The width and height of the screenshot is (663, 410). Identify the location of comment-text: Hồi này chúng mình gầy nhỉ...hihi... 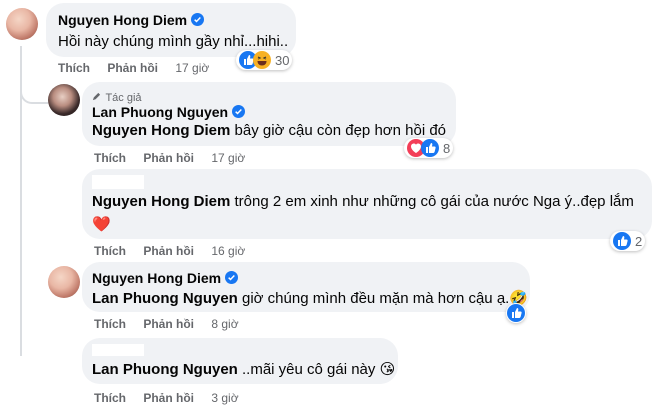
(173, 41).